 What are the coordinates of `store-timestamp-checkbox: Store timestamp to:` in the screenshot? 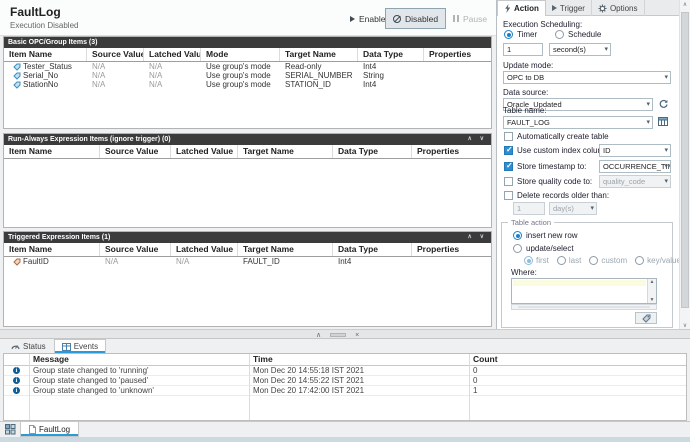 It's located at (545, 166).